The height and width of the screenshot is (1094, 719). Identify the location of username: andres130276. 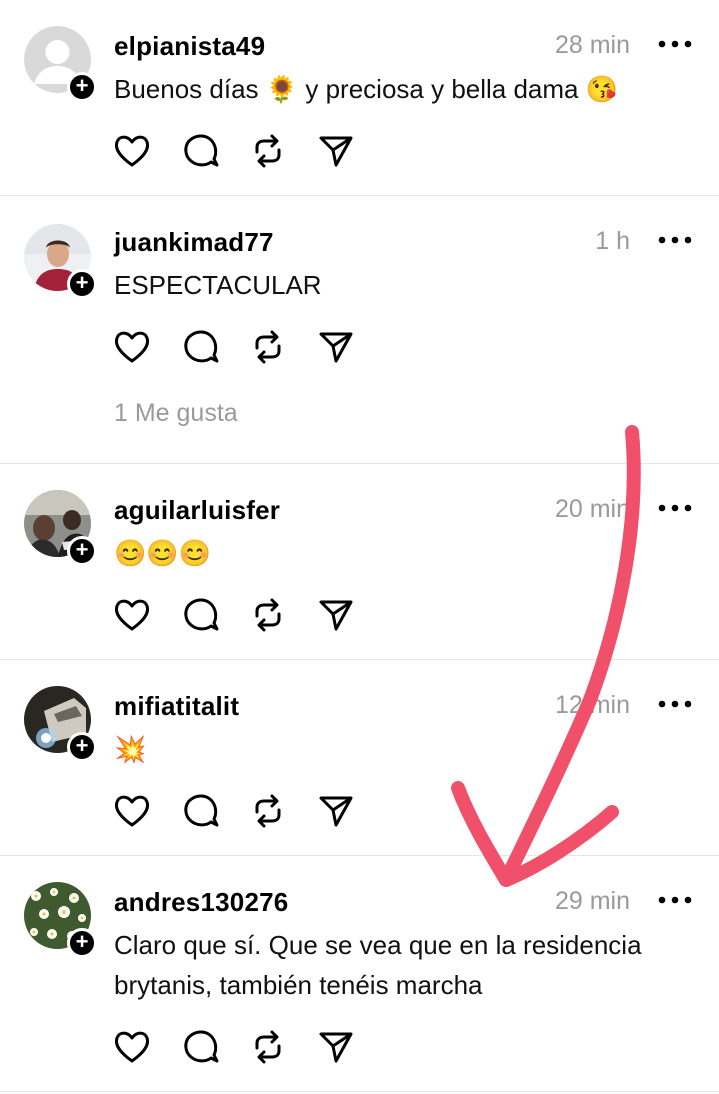
(201, 902).